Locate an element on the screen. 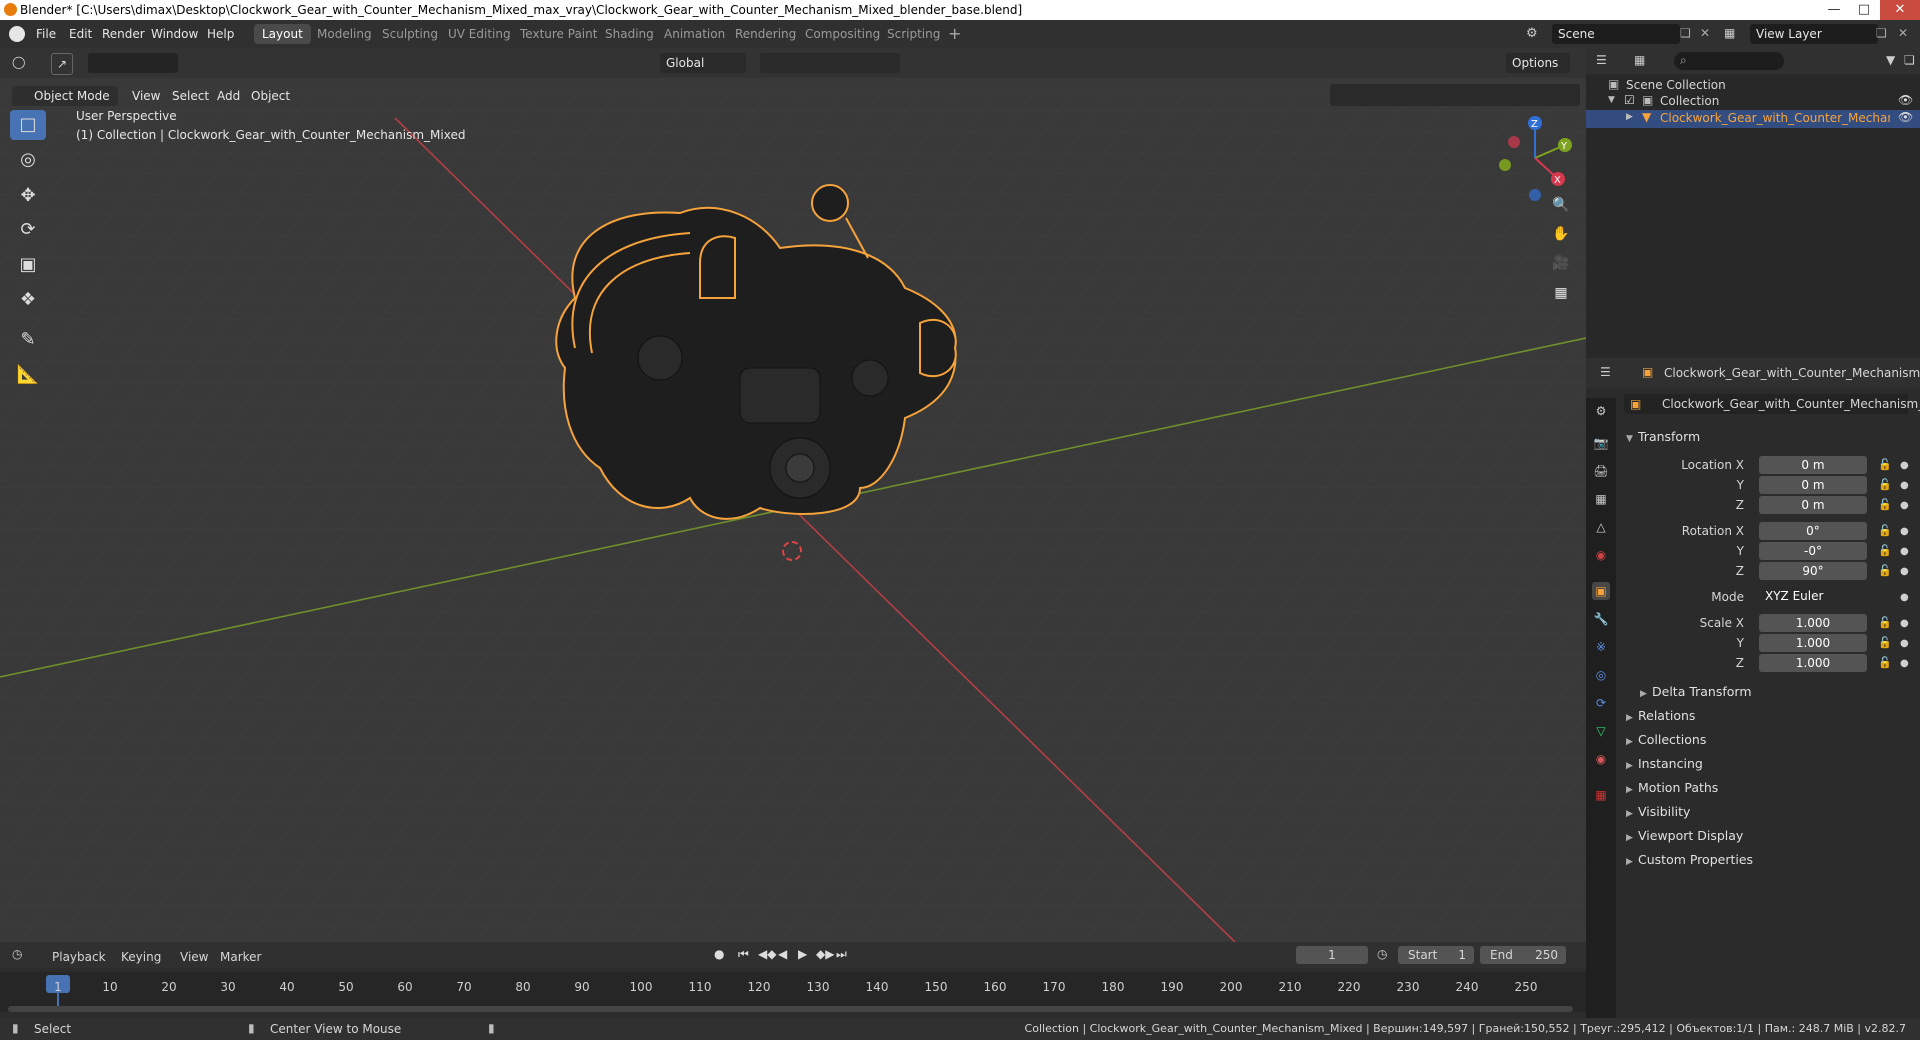 This screenshot has height=1040, width=1920. tab-animation: Animation is located at coordinates (694, 34).